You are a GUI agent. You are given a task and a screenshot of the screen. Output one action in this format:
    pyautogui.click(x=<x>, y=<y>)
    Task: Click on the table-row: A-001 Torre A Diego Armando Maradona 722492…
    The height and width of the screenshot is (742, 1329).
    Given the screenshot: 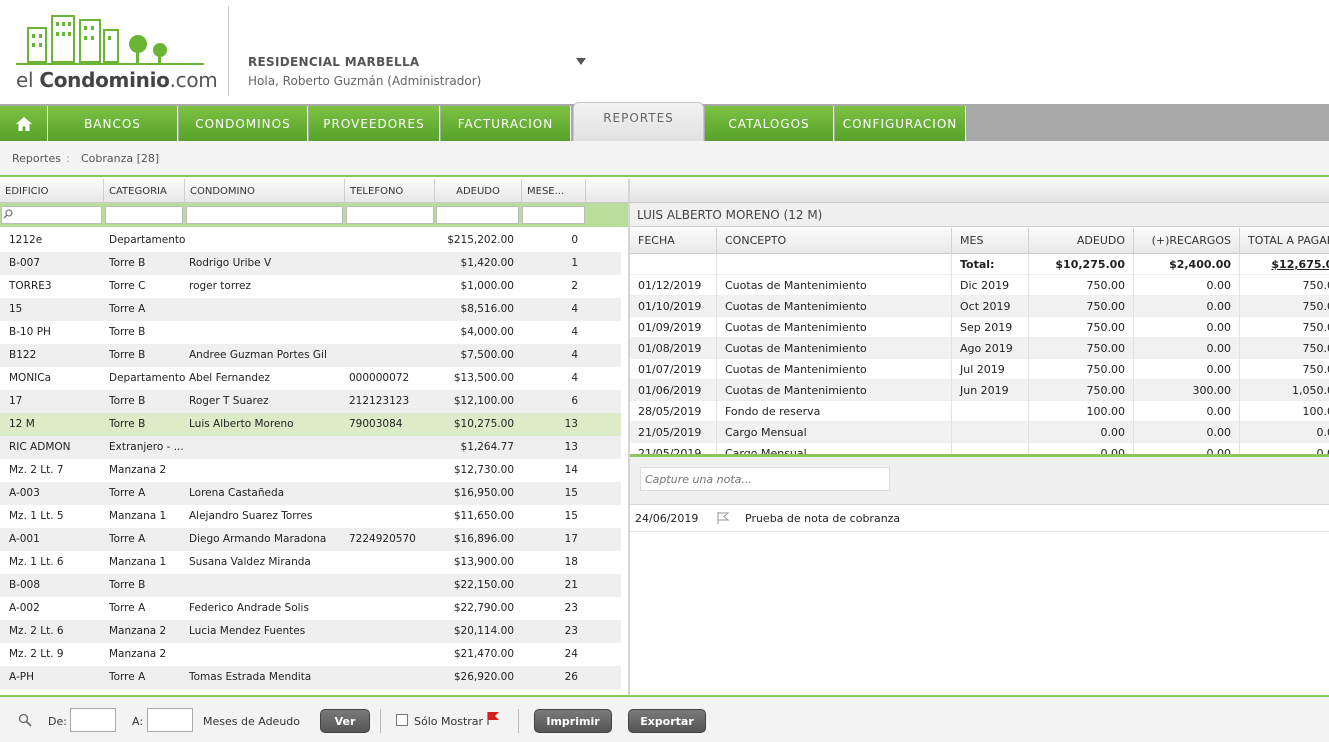 What is the action you would take?
    pyautogui.click(x=310, y=539)
    